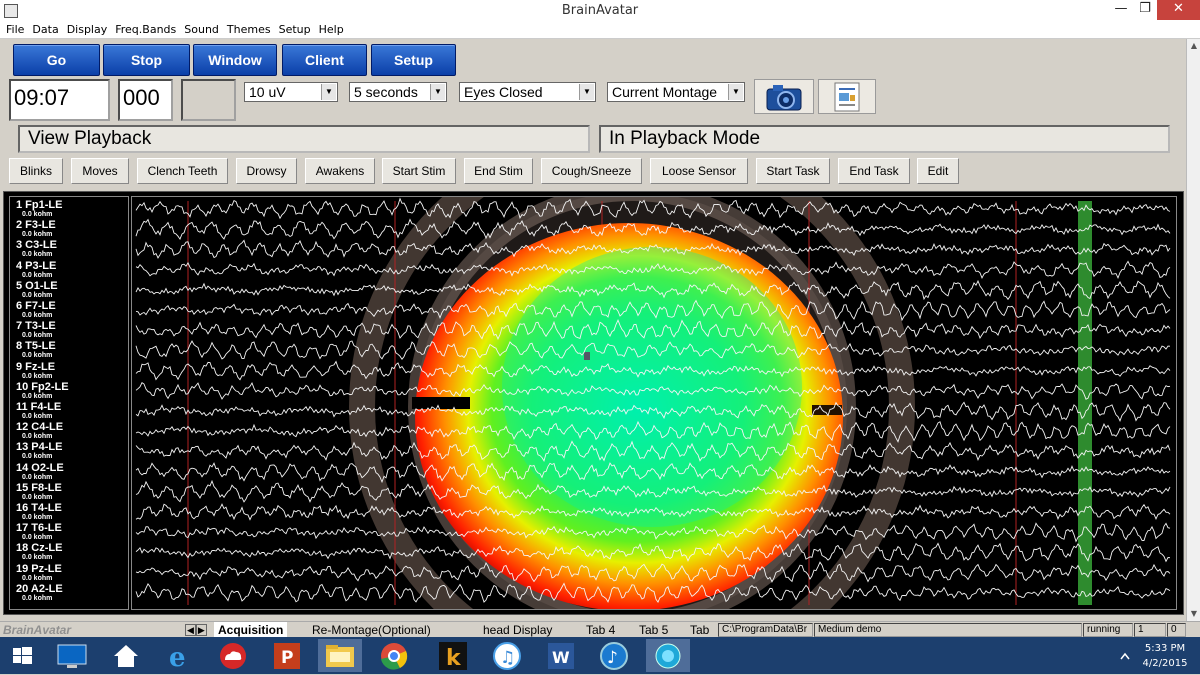  I want to click on k-app-icon: k, so click(453, 656).